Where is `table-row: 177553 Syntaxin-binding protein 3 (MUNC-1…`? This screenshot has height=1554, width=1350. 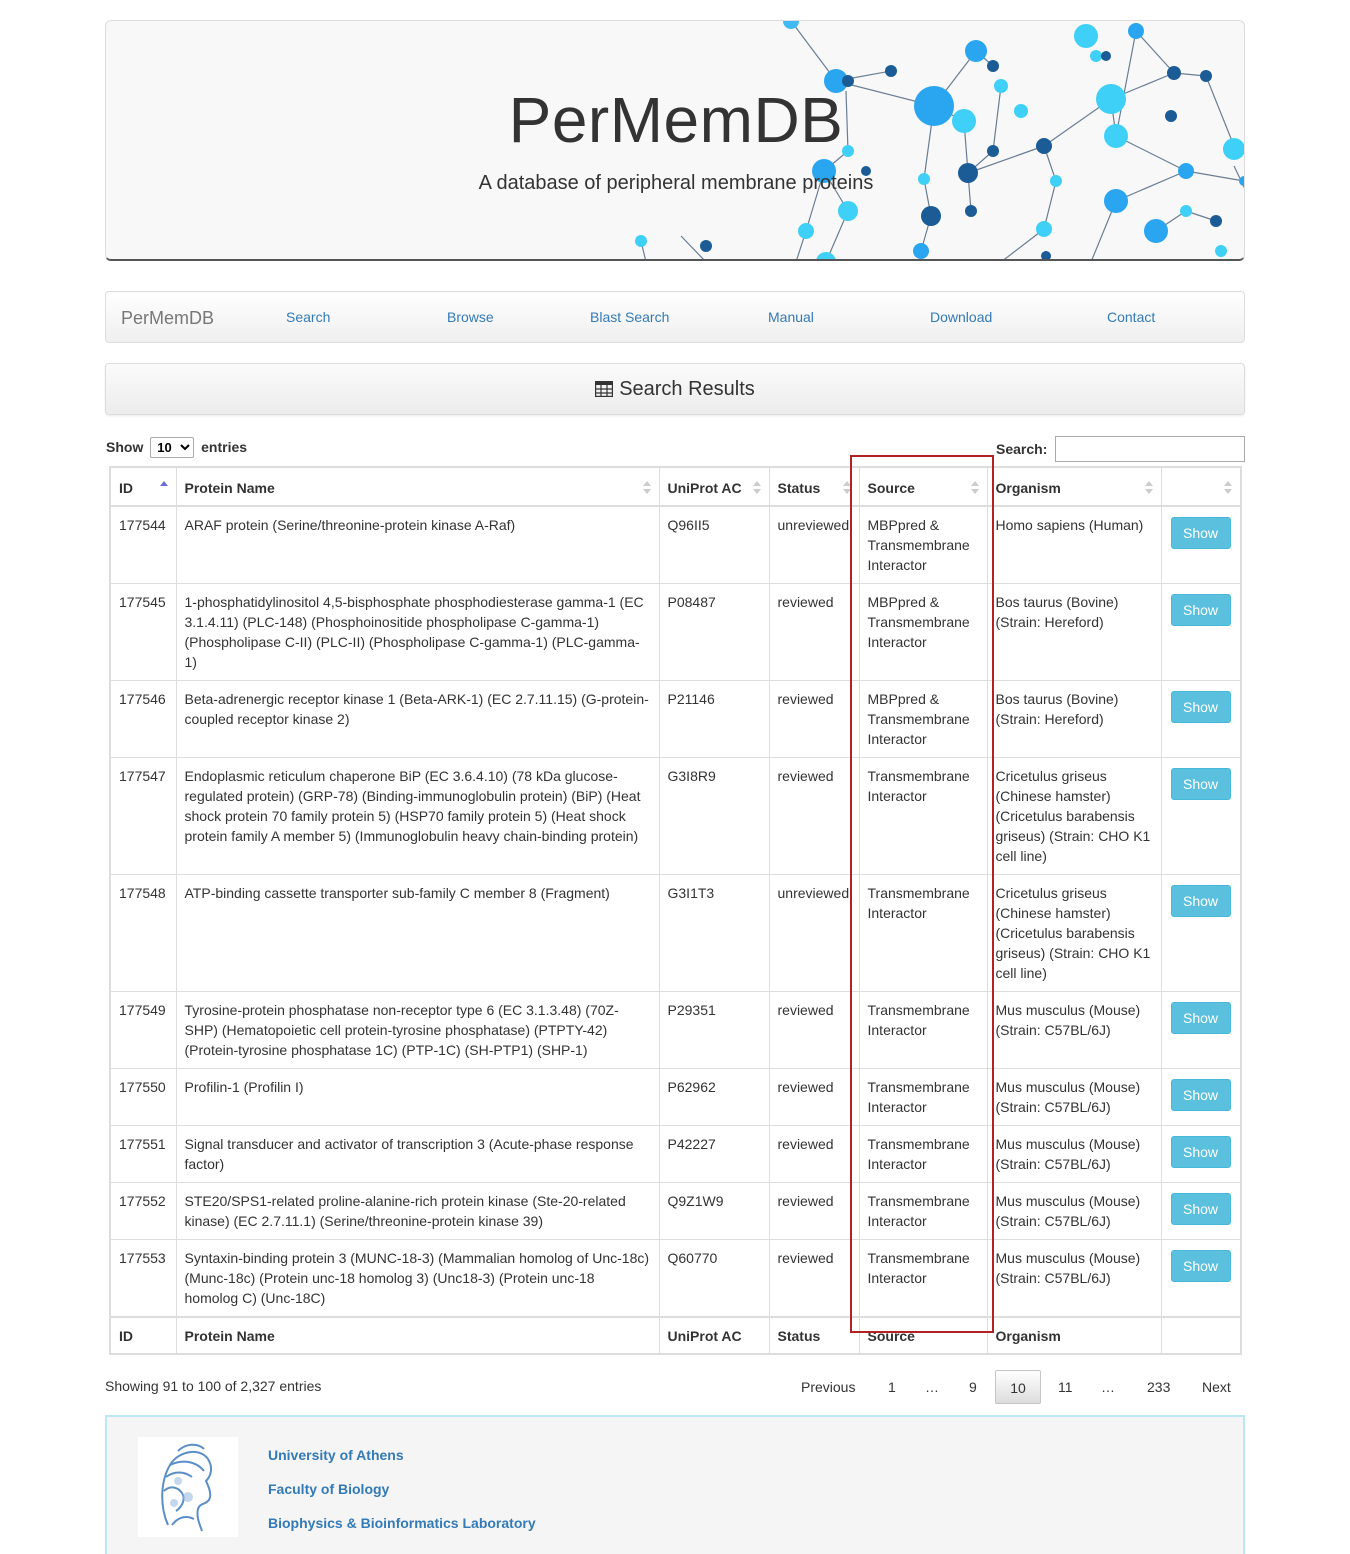
table-row: 177553 Syntaxin-binding protein 3 (MUNC-1… is located at coordinates (675, 1278).